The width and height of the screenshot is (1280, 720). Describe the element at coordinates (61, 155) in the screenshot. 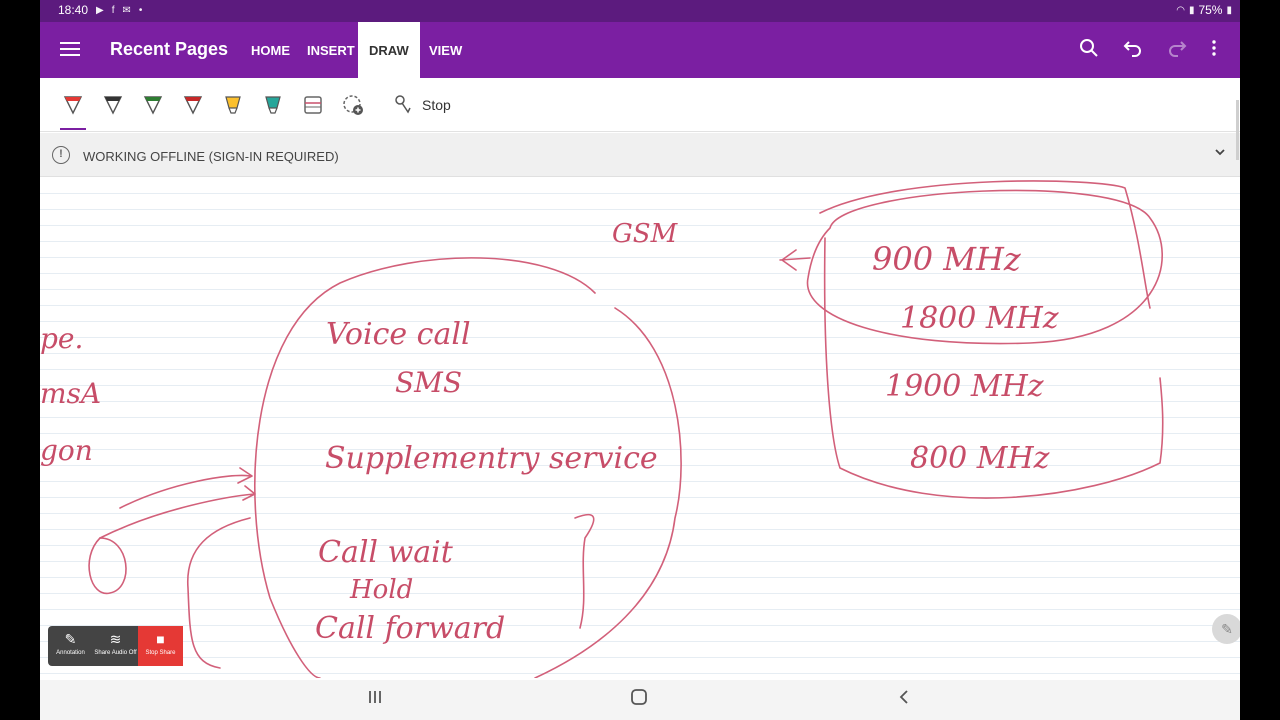

I see `info-icon: !` at that location.